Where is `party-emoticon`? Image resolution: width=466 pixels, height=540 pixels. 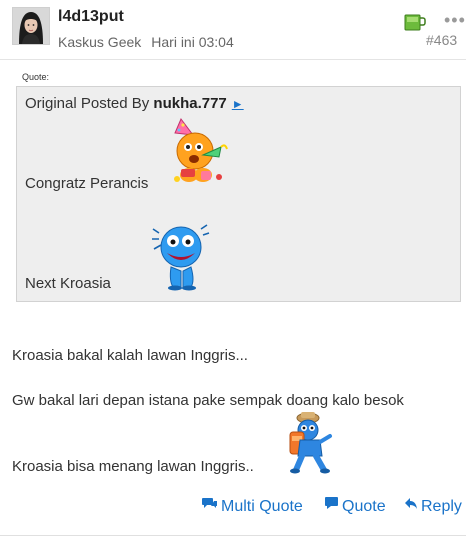
party-emoticon is located at coordinates (198, 152).